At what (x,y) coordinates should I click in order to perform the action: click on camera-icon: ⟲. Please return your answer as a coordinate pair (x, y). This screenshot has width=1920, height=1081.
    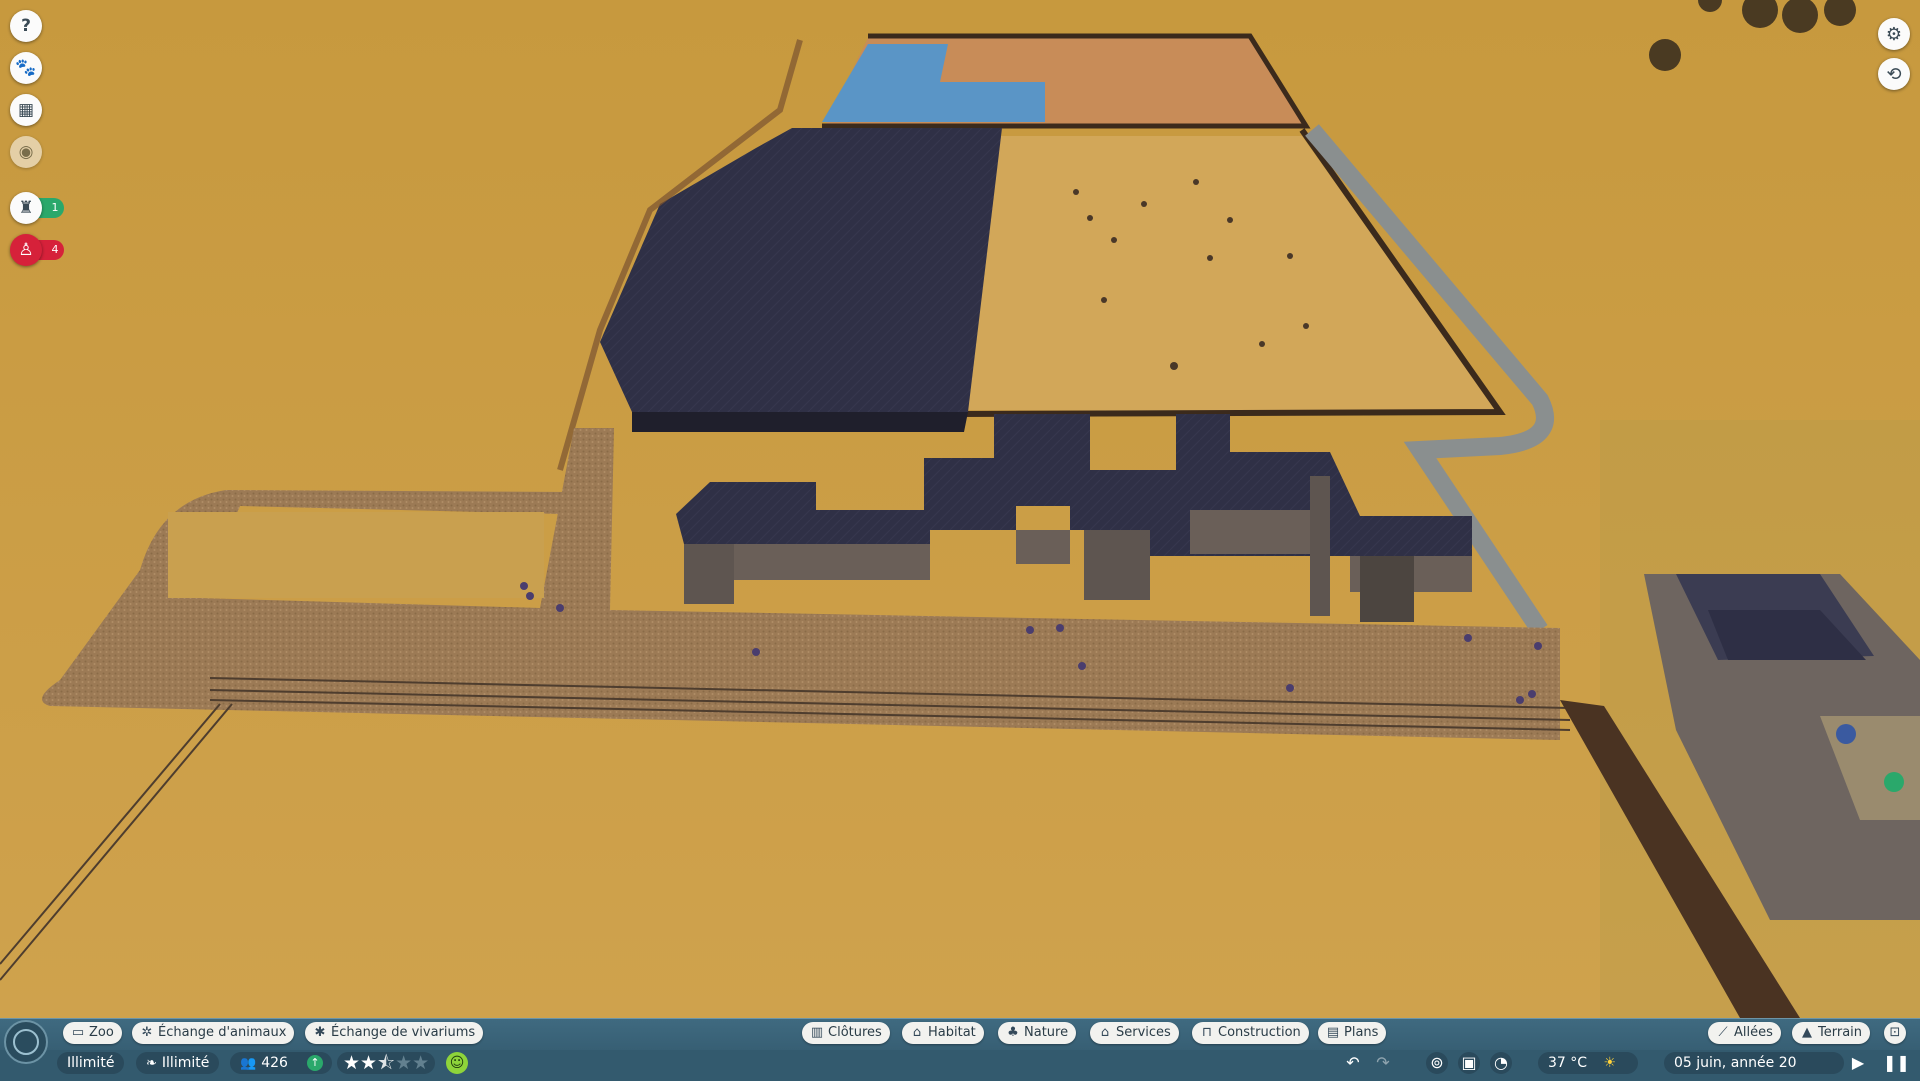
    Looking at the image, I should click on (1894, 74).